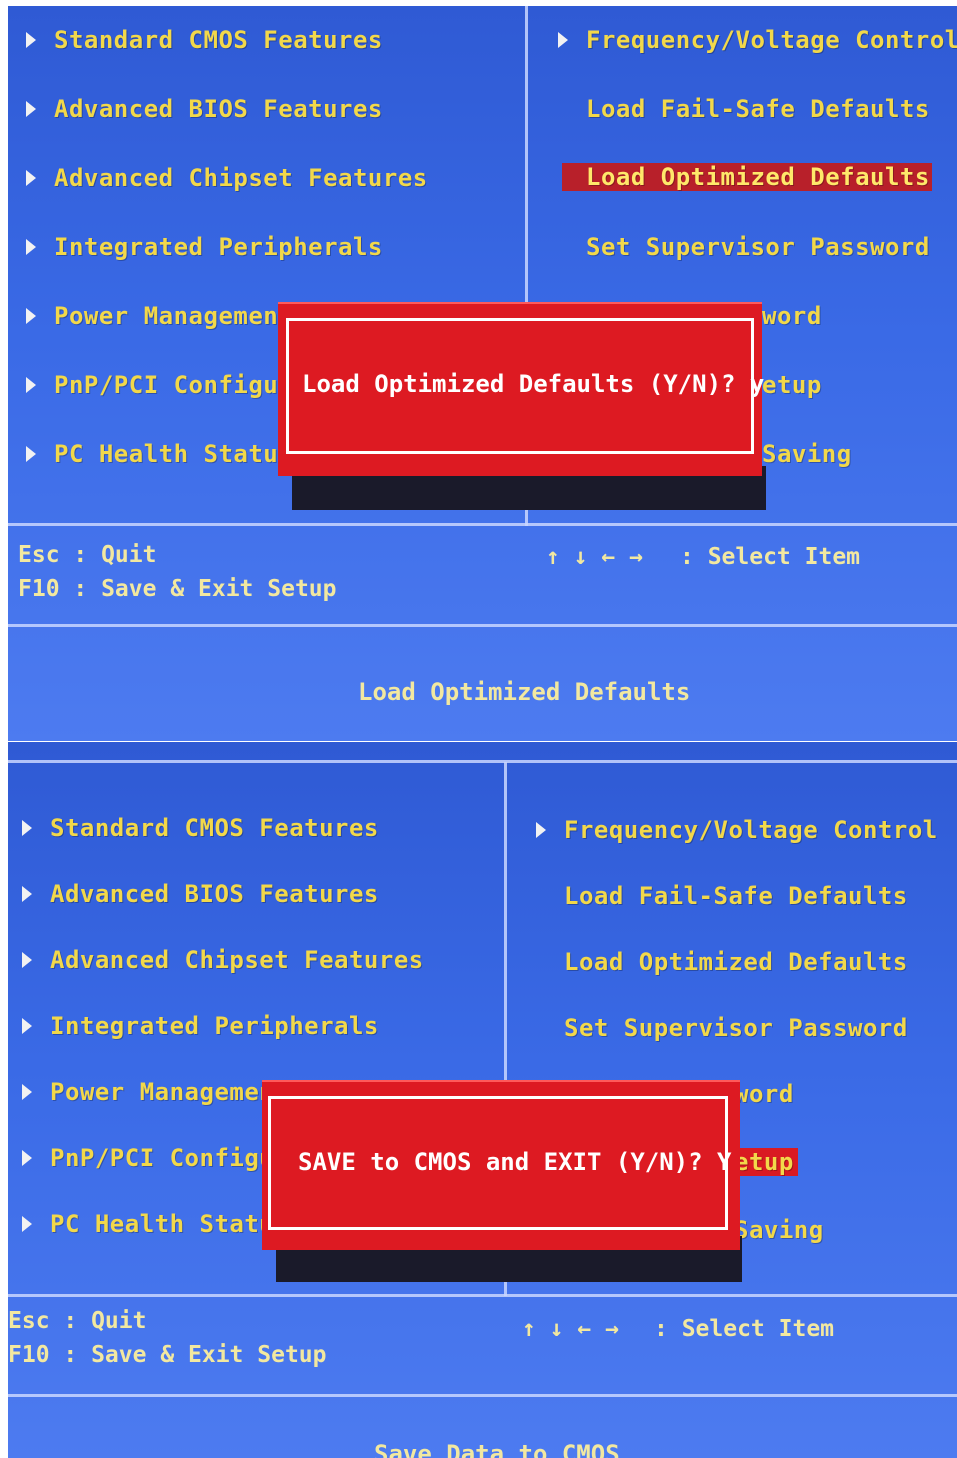 The image size is (957, 1458). I want to click on confirm-dialog: SAVE to CMOS and EXIT (Y/N)? Y, so click(501, 1165).